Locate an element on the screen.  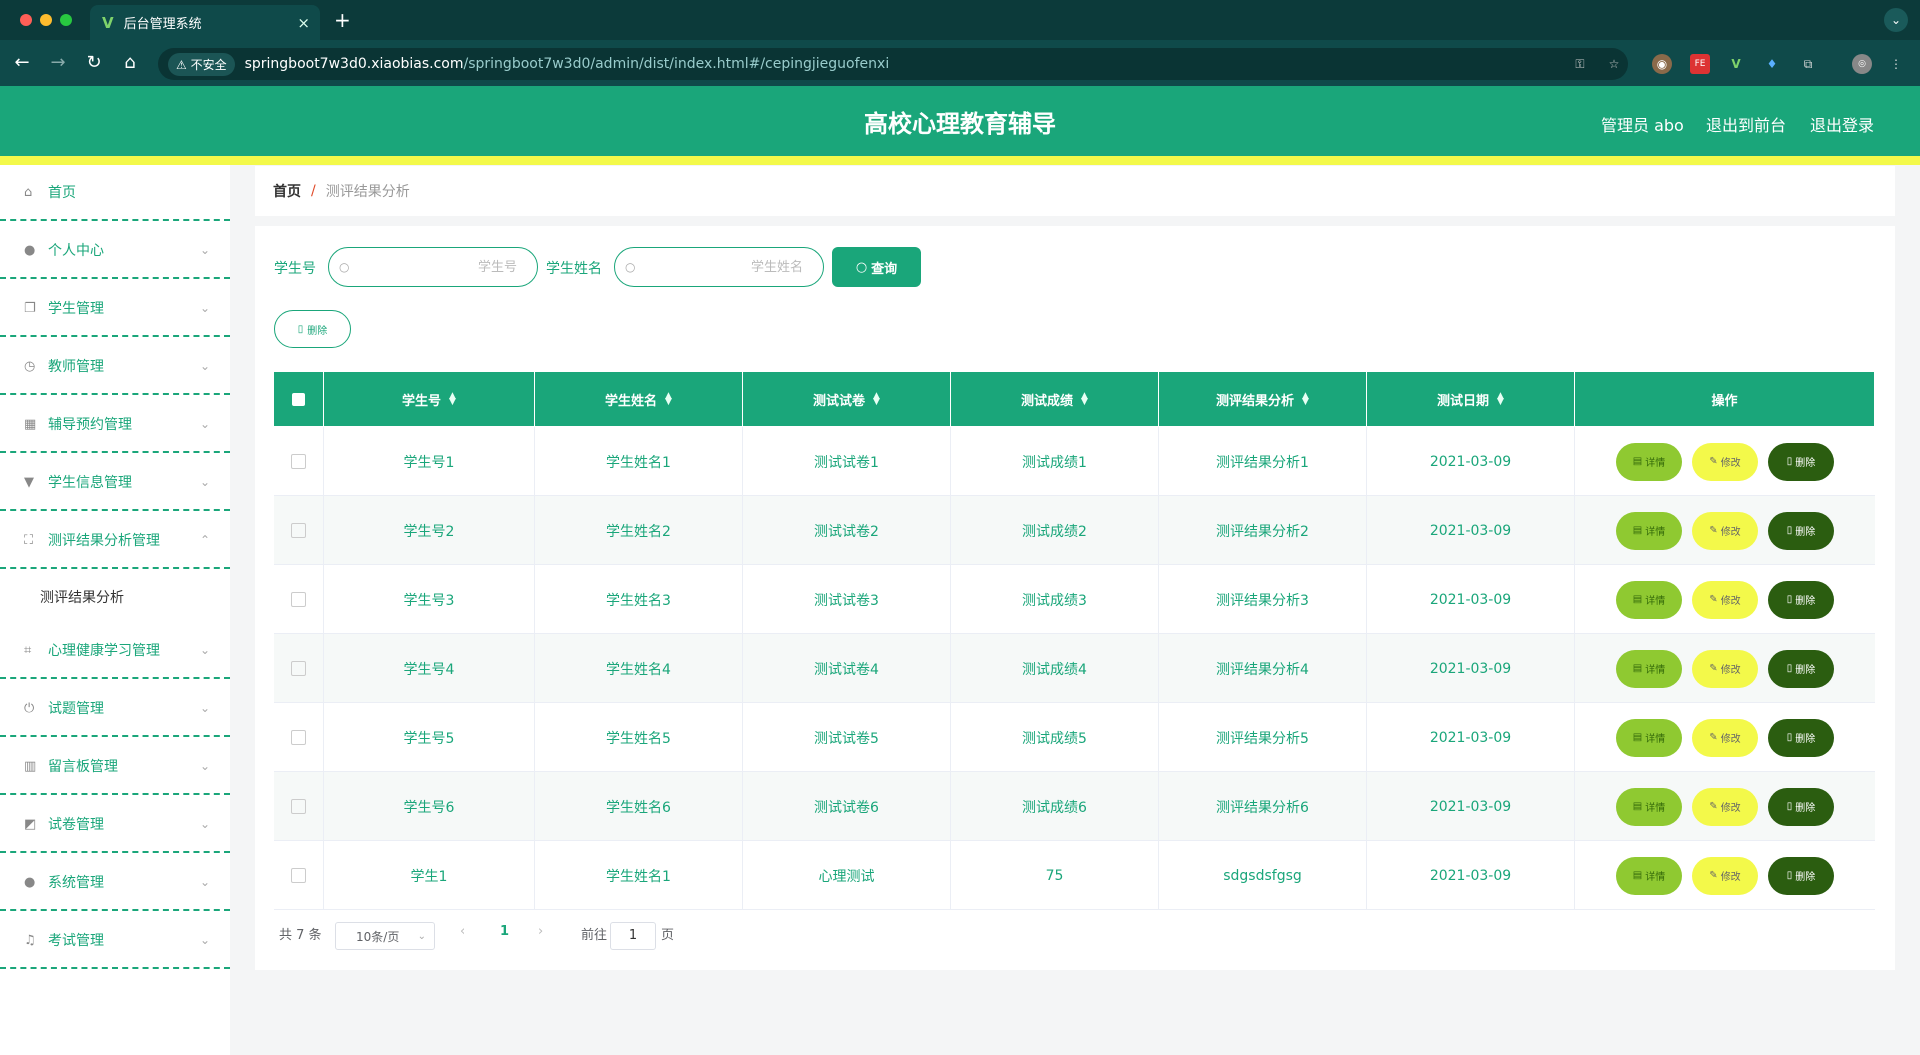
select-all-checkbox is located at coordinates (299, 399).